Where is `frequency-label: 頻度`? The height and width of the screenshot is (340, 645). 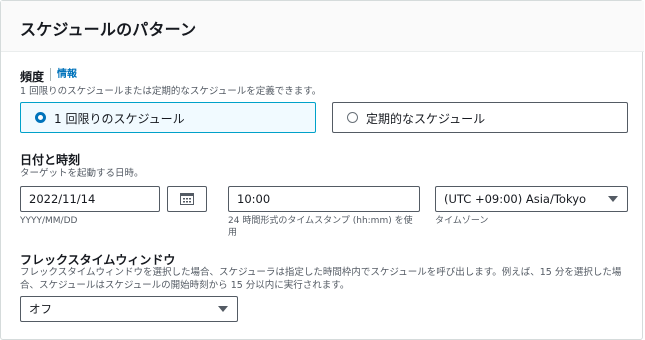
frequency-label: 頻度 is located at coordinates (32, 77).